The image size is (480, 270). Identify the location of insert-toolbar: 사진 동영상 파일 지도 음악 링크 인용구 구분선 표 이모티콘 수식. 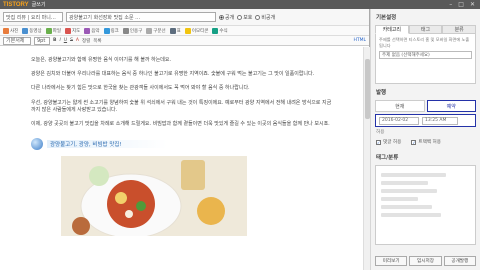
(184, 31).